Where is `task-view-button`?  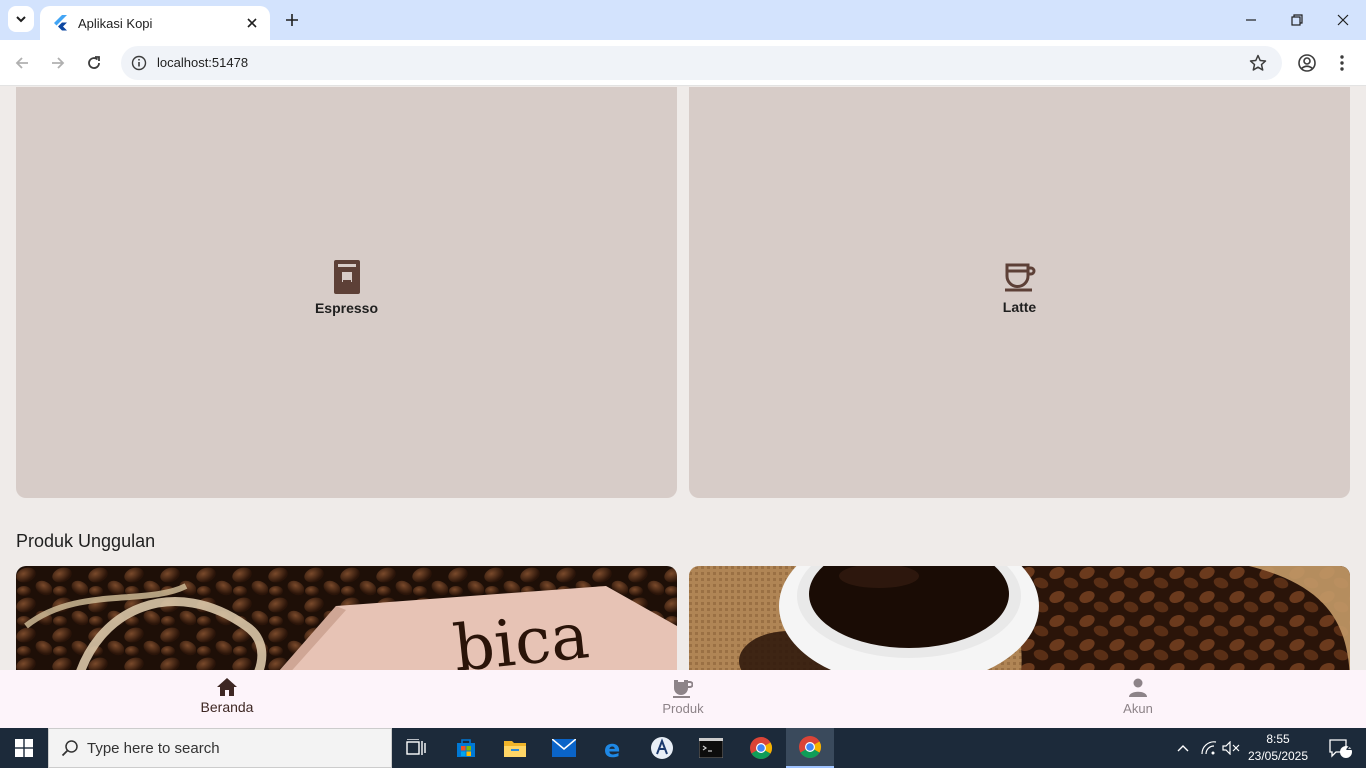
task-view-button is located at coordinates (416, 748).